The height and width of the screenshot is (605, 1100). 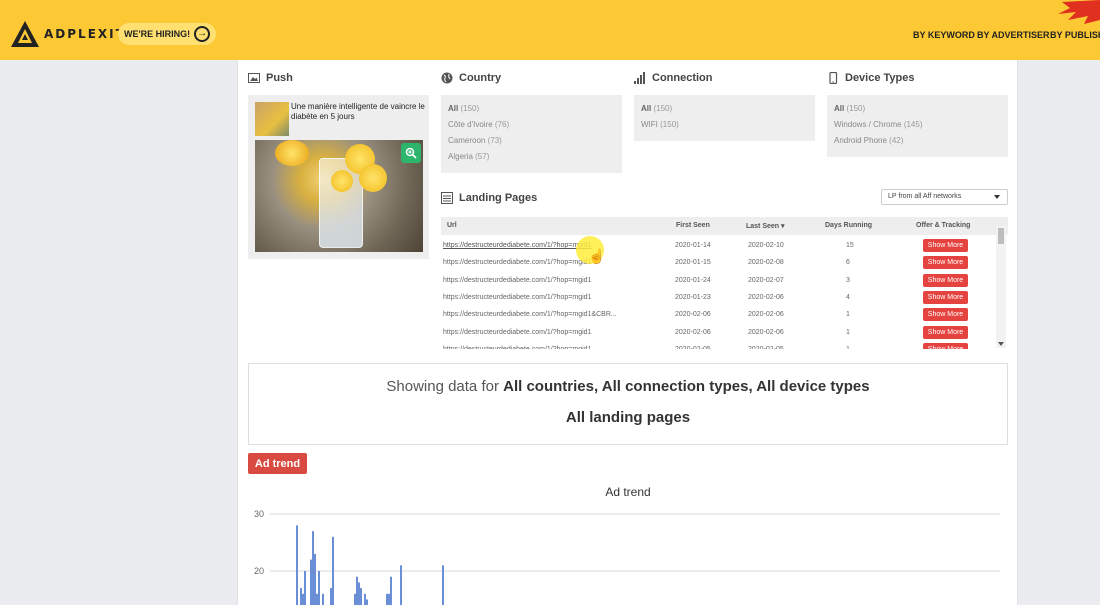 What do you see at coordinates (765, 226) in the screenshot?
I see `col-last-seen: Last Seen ▾` at bounding box center [765, 226].